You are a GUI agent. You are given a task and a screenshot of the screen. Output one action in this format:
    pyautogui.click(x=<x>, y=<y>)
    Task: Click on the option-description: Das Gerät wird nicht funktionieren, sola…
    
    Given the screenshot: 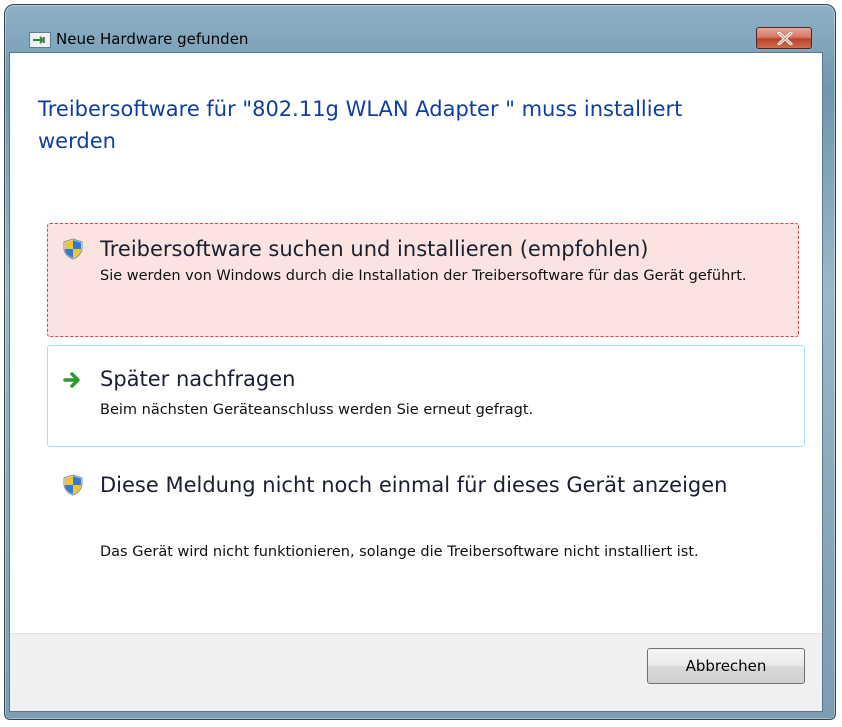 What is the action you would take?
    pyautogui.click(x=399, y=552)
    